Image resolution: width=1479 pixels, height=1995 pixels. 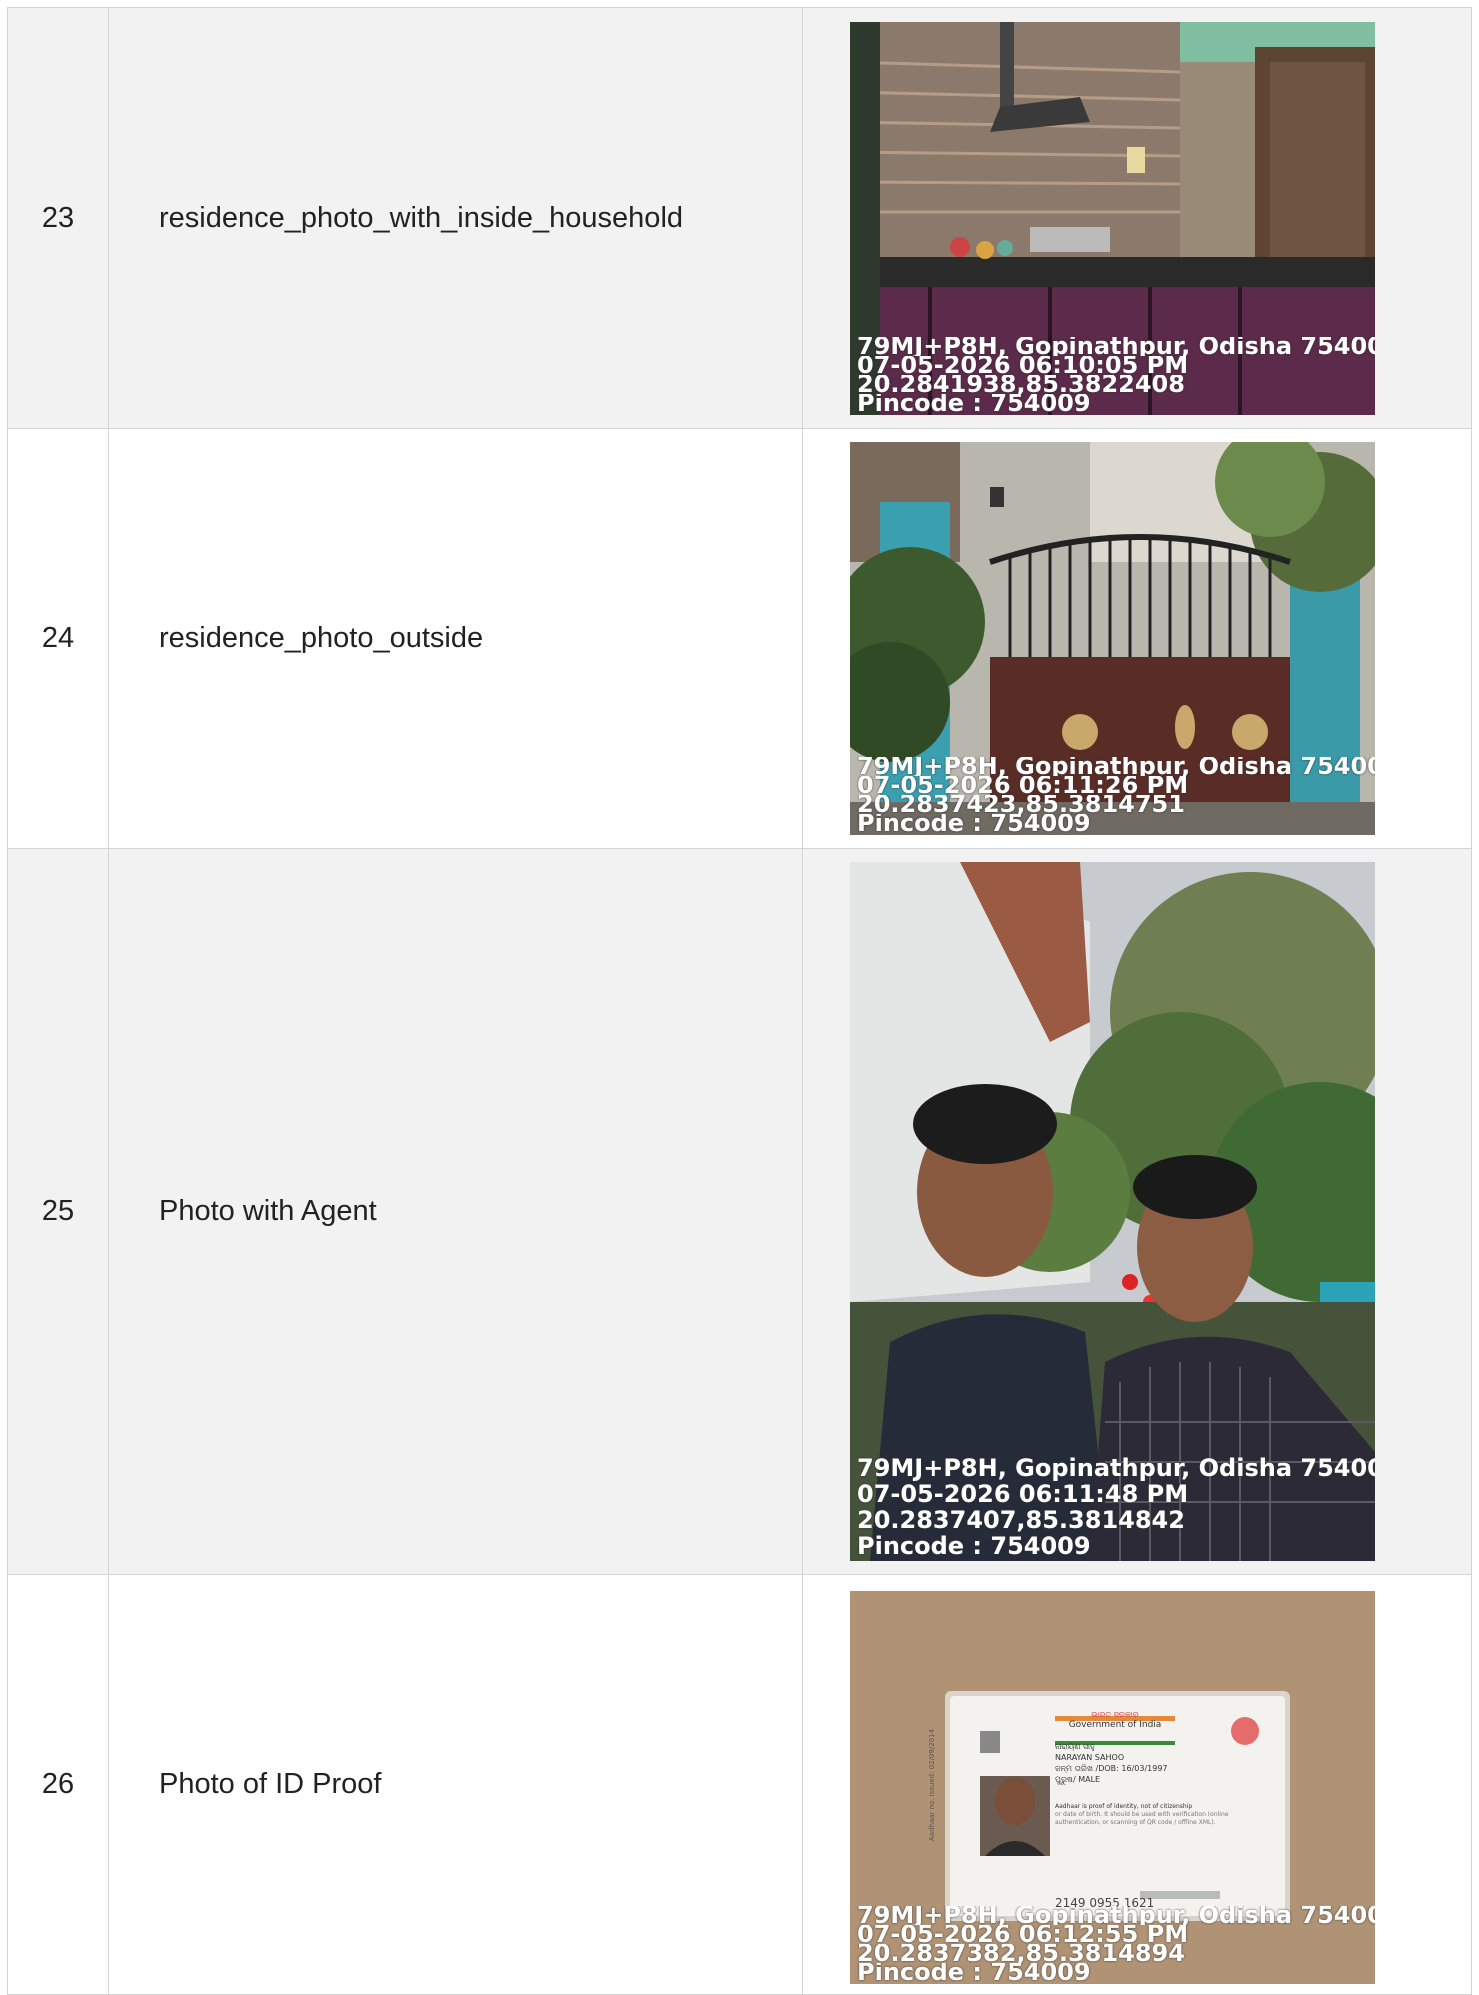 I want to click on row-number: 24, so click(x=58, y=638).